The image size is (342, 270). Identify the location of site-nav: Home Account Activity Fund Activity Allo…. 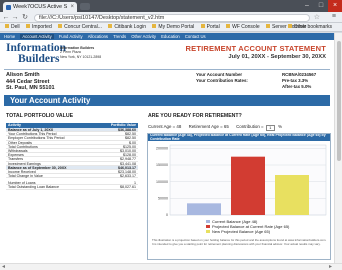
(167, 36).